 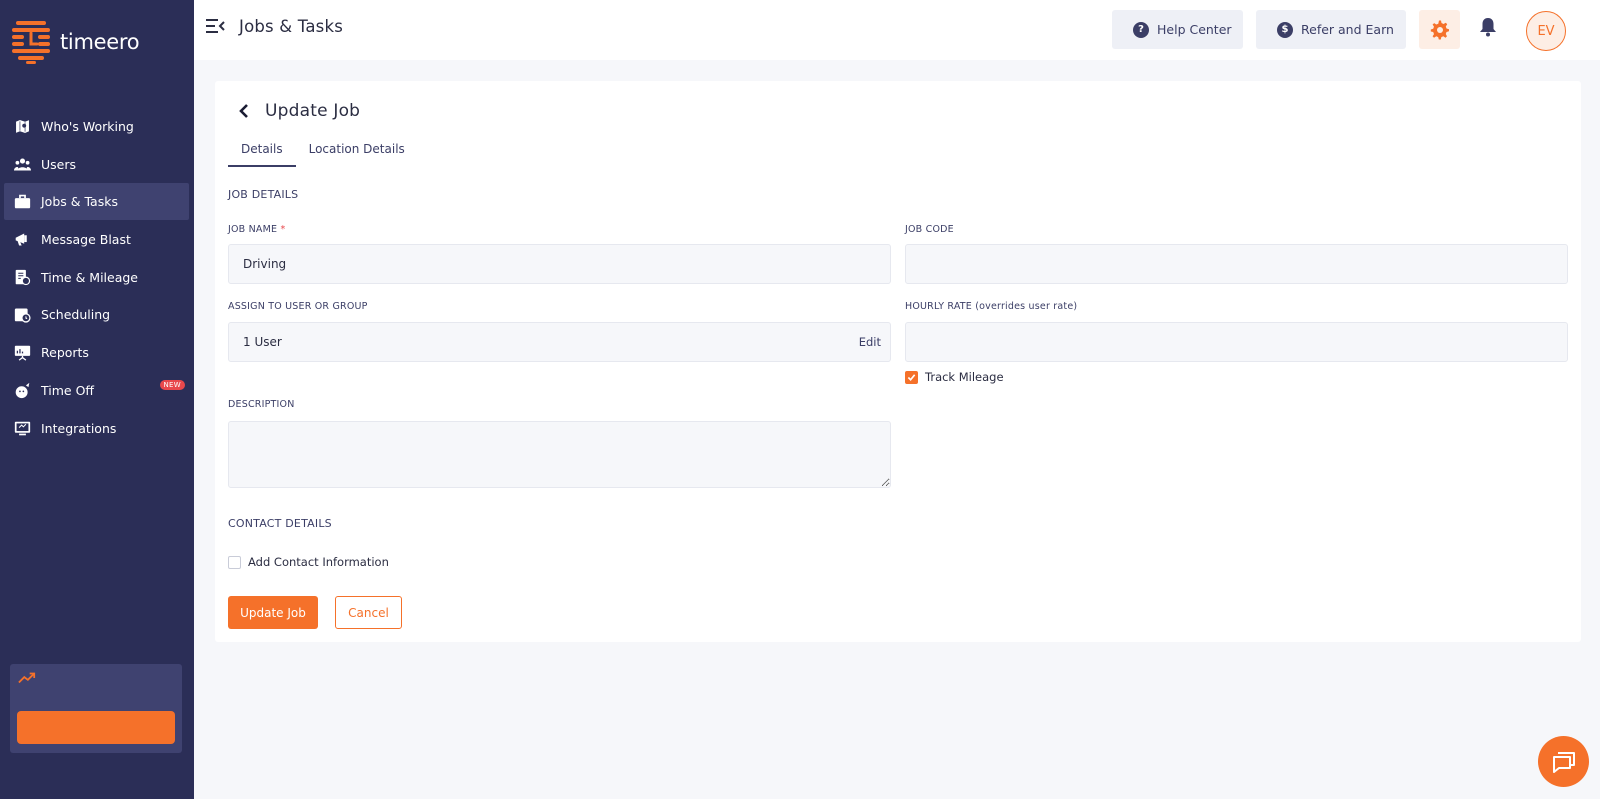 I want to click on timeero-logo: timeero, so click(x=76, y=42).